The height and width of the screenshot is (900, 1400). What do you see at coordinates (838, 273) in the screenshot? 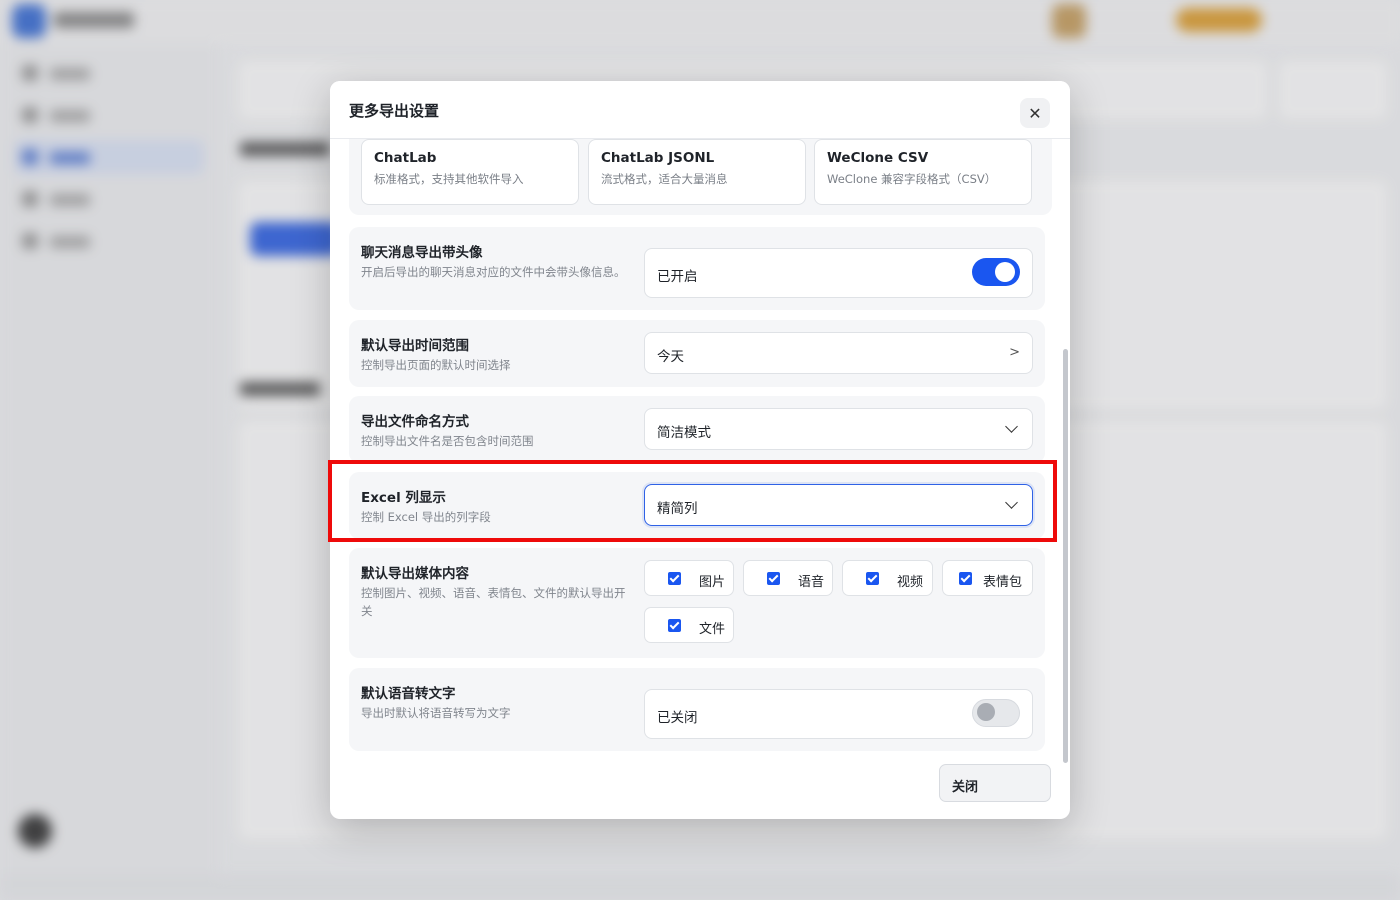
I see `avatar-toggle-field: 已开启` at bounding box center [838, 273].